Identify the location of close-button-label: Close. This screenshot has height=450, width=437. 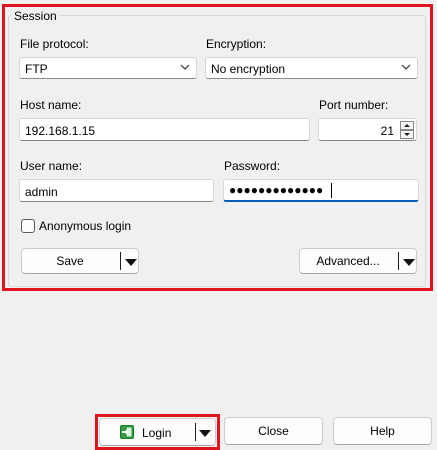
(273, 431).